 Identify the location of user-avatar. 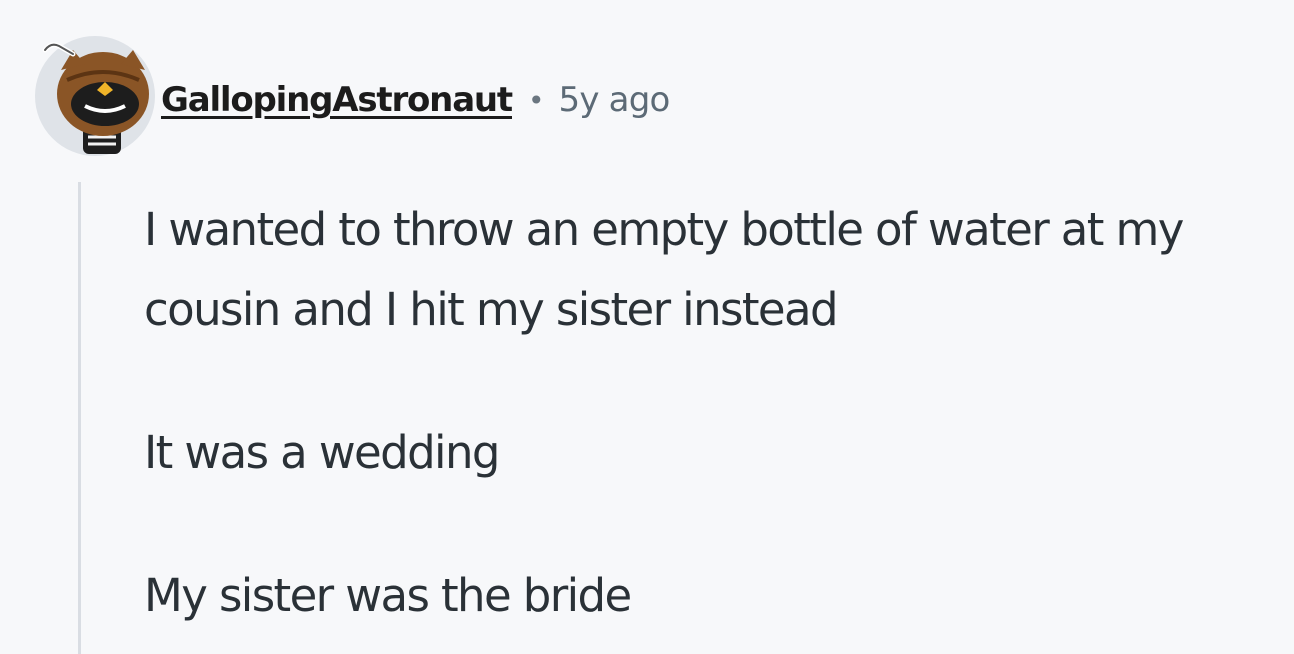
(95, 94).